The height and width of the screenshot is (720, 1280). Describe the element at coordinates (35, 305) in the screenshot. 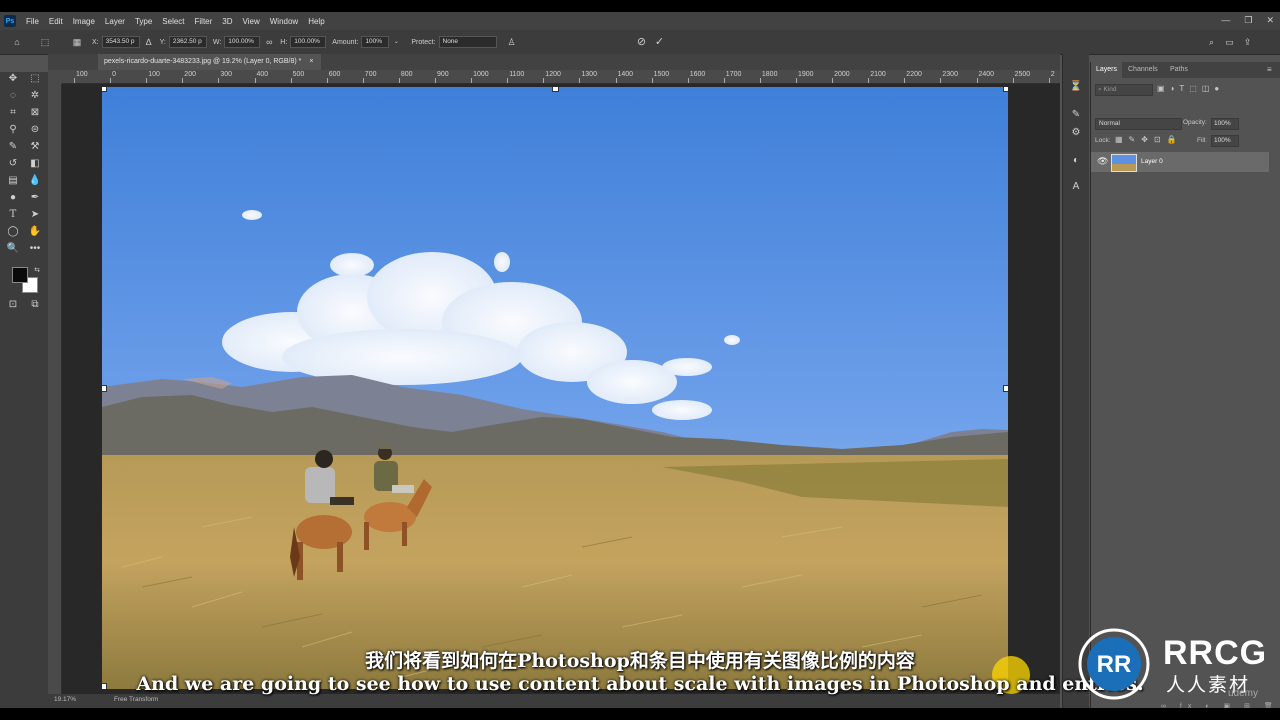

I see `screen-mode-icon: ⧉` at that location.